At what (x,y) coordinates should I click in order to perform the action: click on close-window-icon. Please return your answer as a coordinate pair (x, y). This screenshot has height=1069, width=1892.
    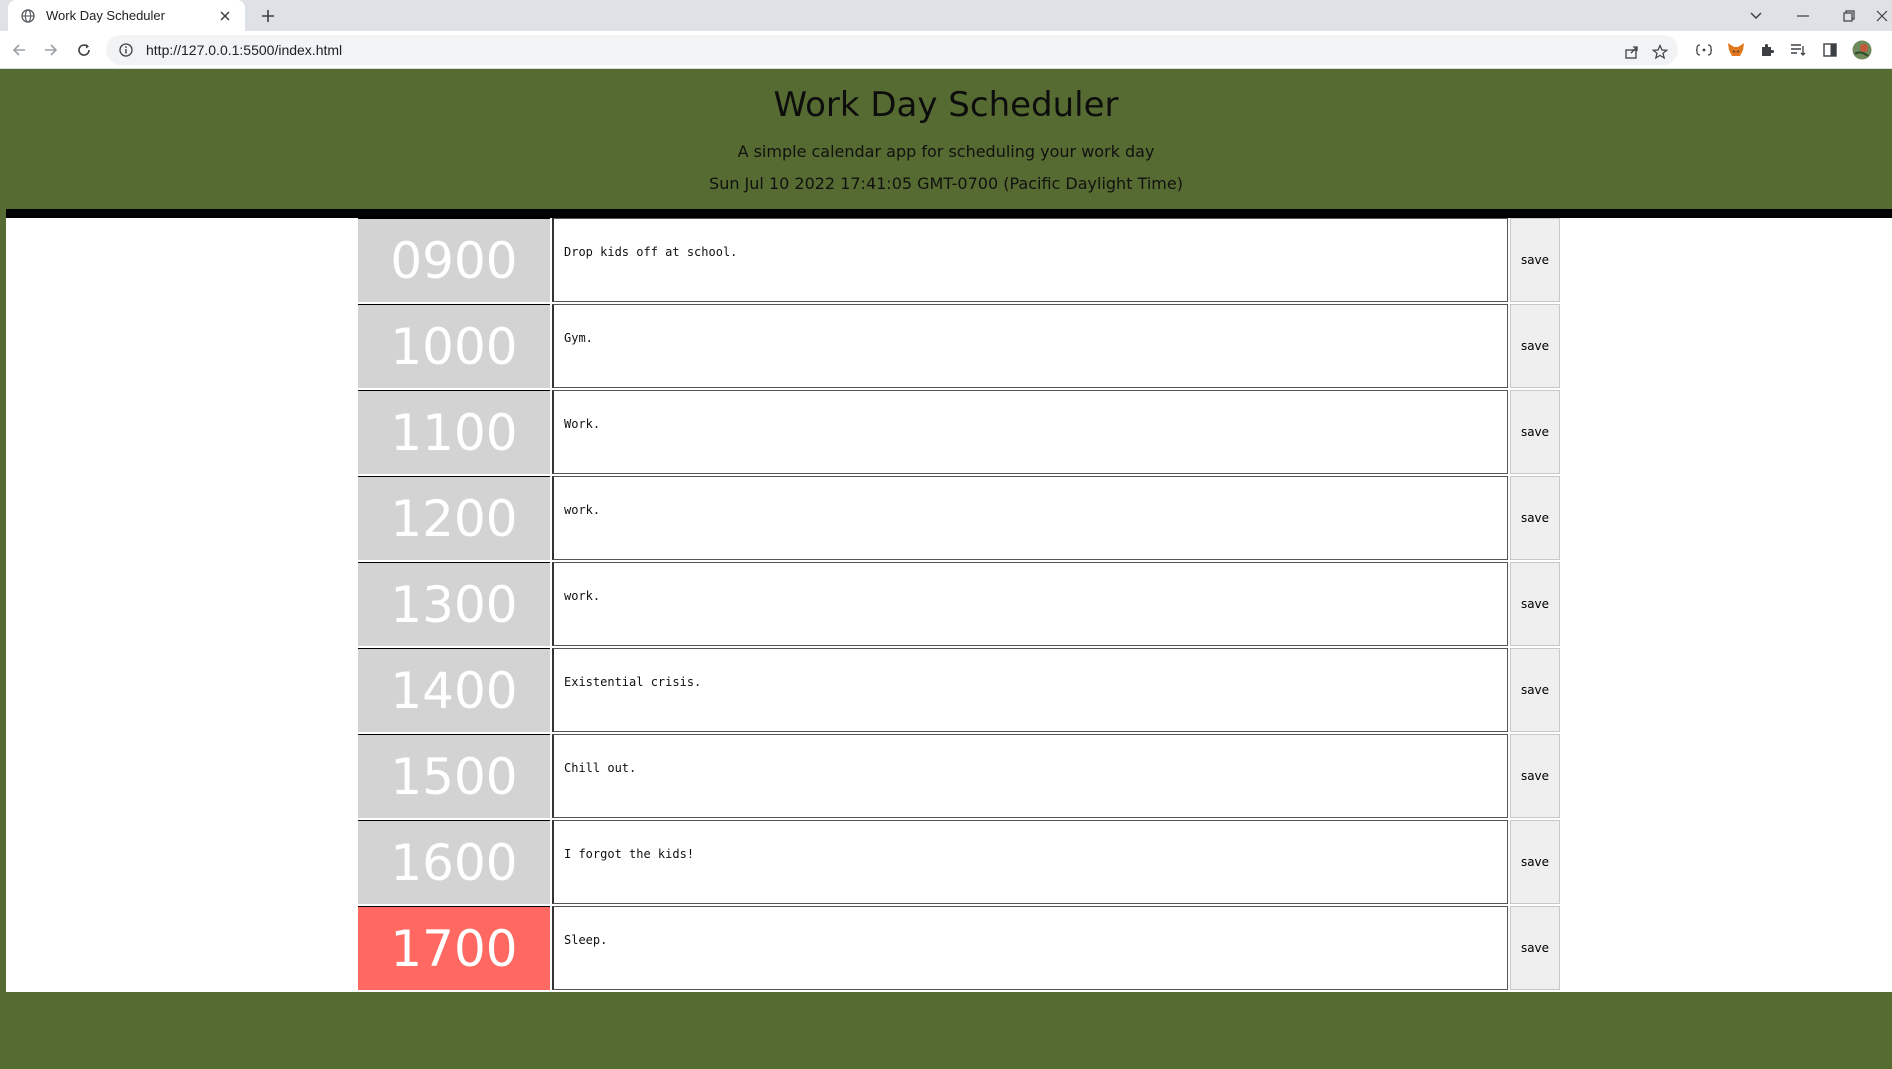
    Looking at the image, I should click on (1882, 15).